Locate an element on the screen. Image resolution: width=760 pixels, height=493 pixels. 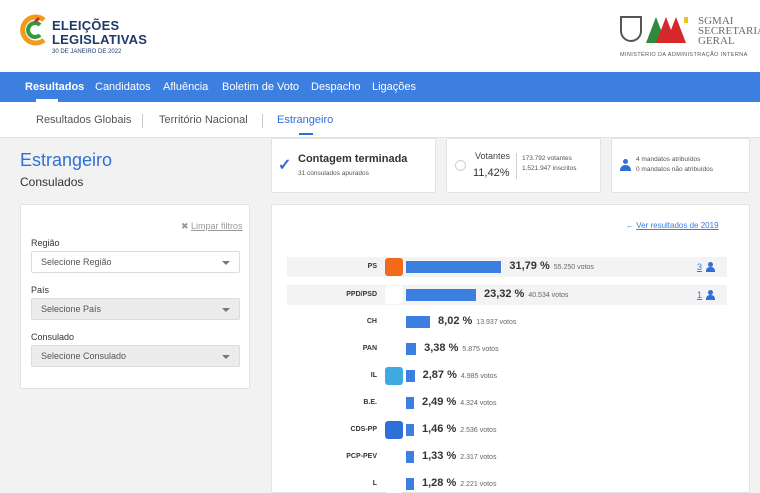
party-seats: 3 is located at coordinates (699, 267).